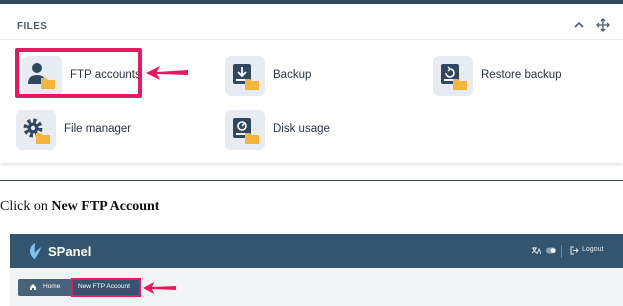 The height and width of the screenshot is (306, 623). Describe the element at coordinates (453, 76) in the screenshot. I see `restore-drive-folder-icon` at that location.